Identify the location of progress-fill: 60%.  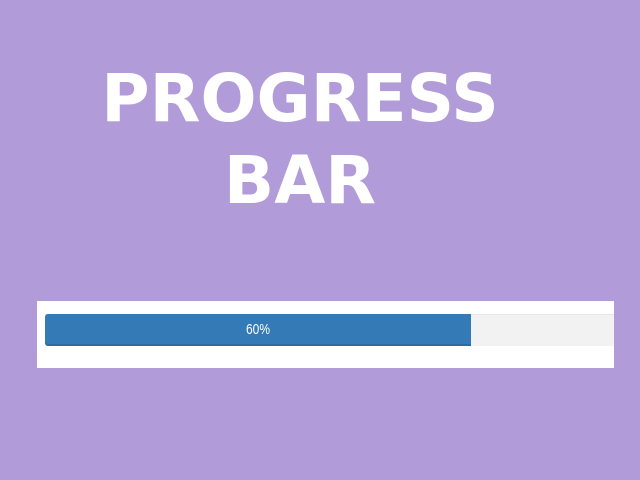
(258, 330).